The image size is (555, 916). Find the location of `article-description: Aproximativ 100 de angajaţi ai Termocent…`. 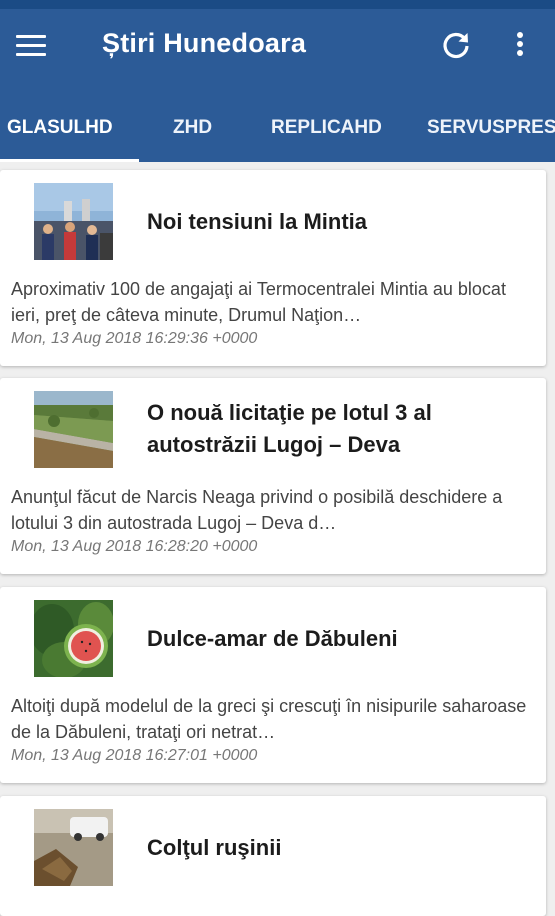

article-description: Aproximativ 100 de angajaţi ai Termocent… is located at coordinates (258, 302).